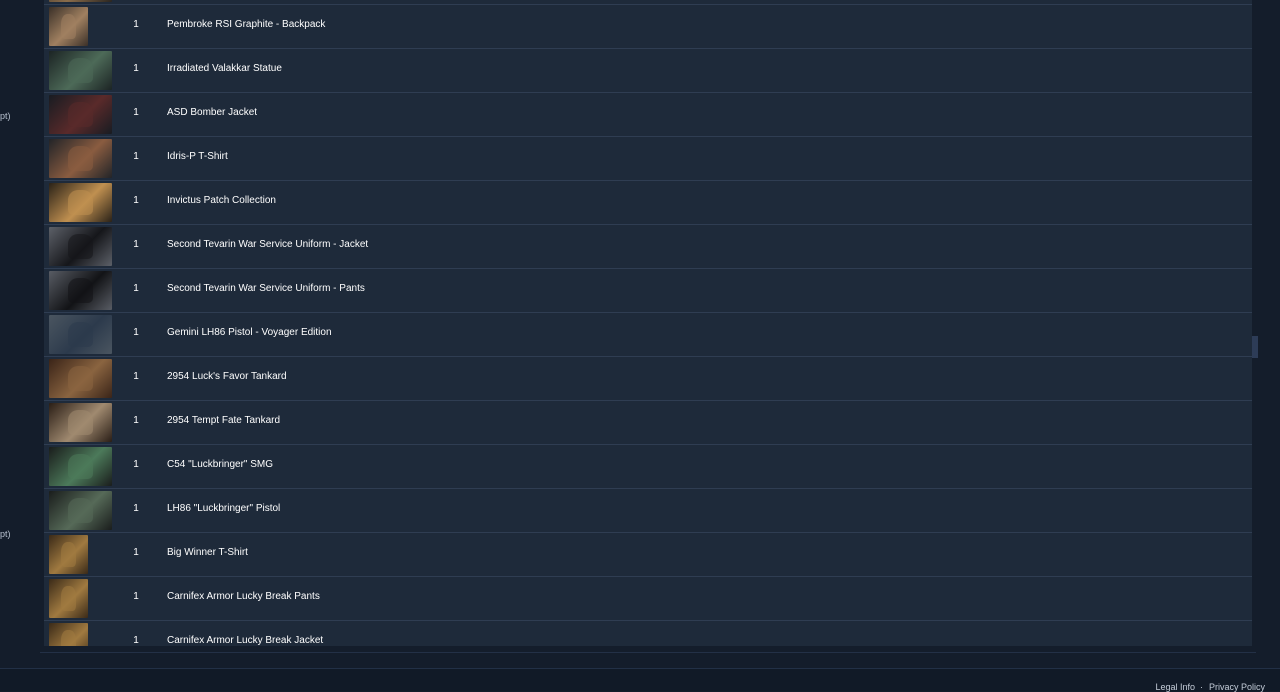  What do you see at coordinates (212, 112) in the screenshot?
I see `item-name: ASD Bomber Jacket` at bounding box center [212, 112].